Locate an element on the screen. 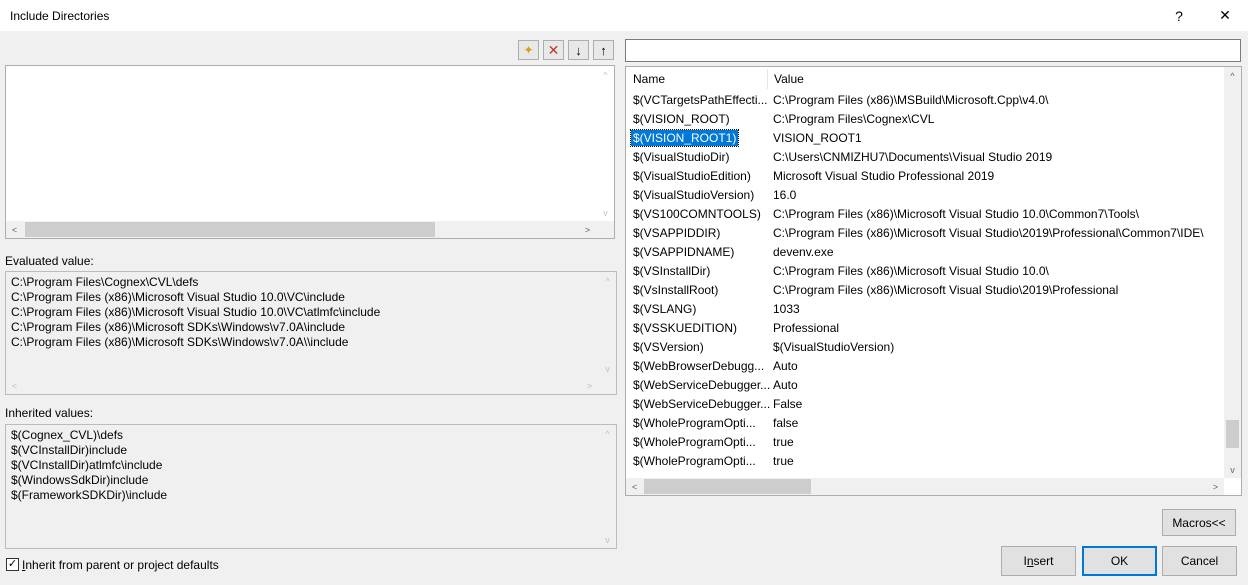  new-line-button: ✦ is located at coordinates (528, 50).